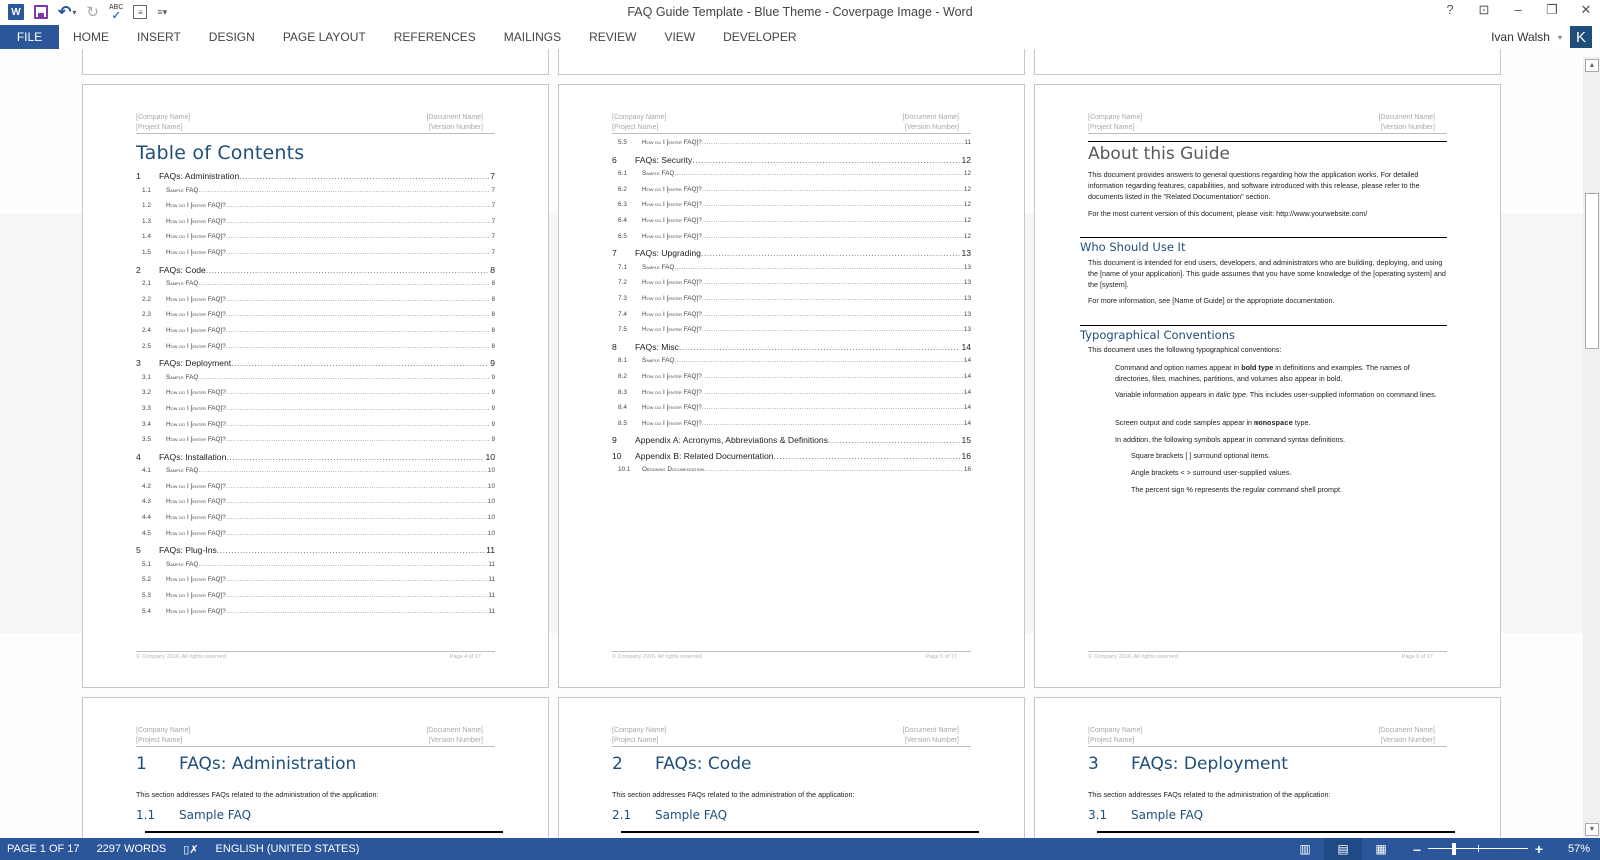 The image size is (1600, 860). I want to click on tab-mailings: MAILINGS, so click(532, 37).